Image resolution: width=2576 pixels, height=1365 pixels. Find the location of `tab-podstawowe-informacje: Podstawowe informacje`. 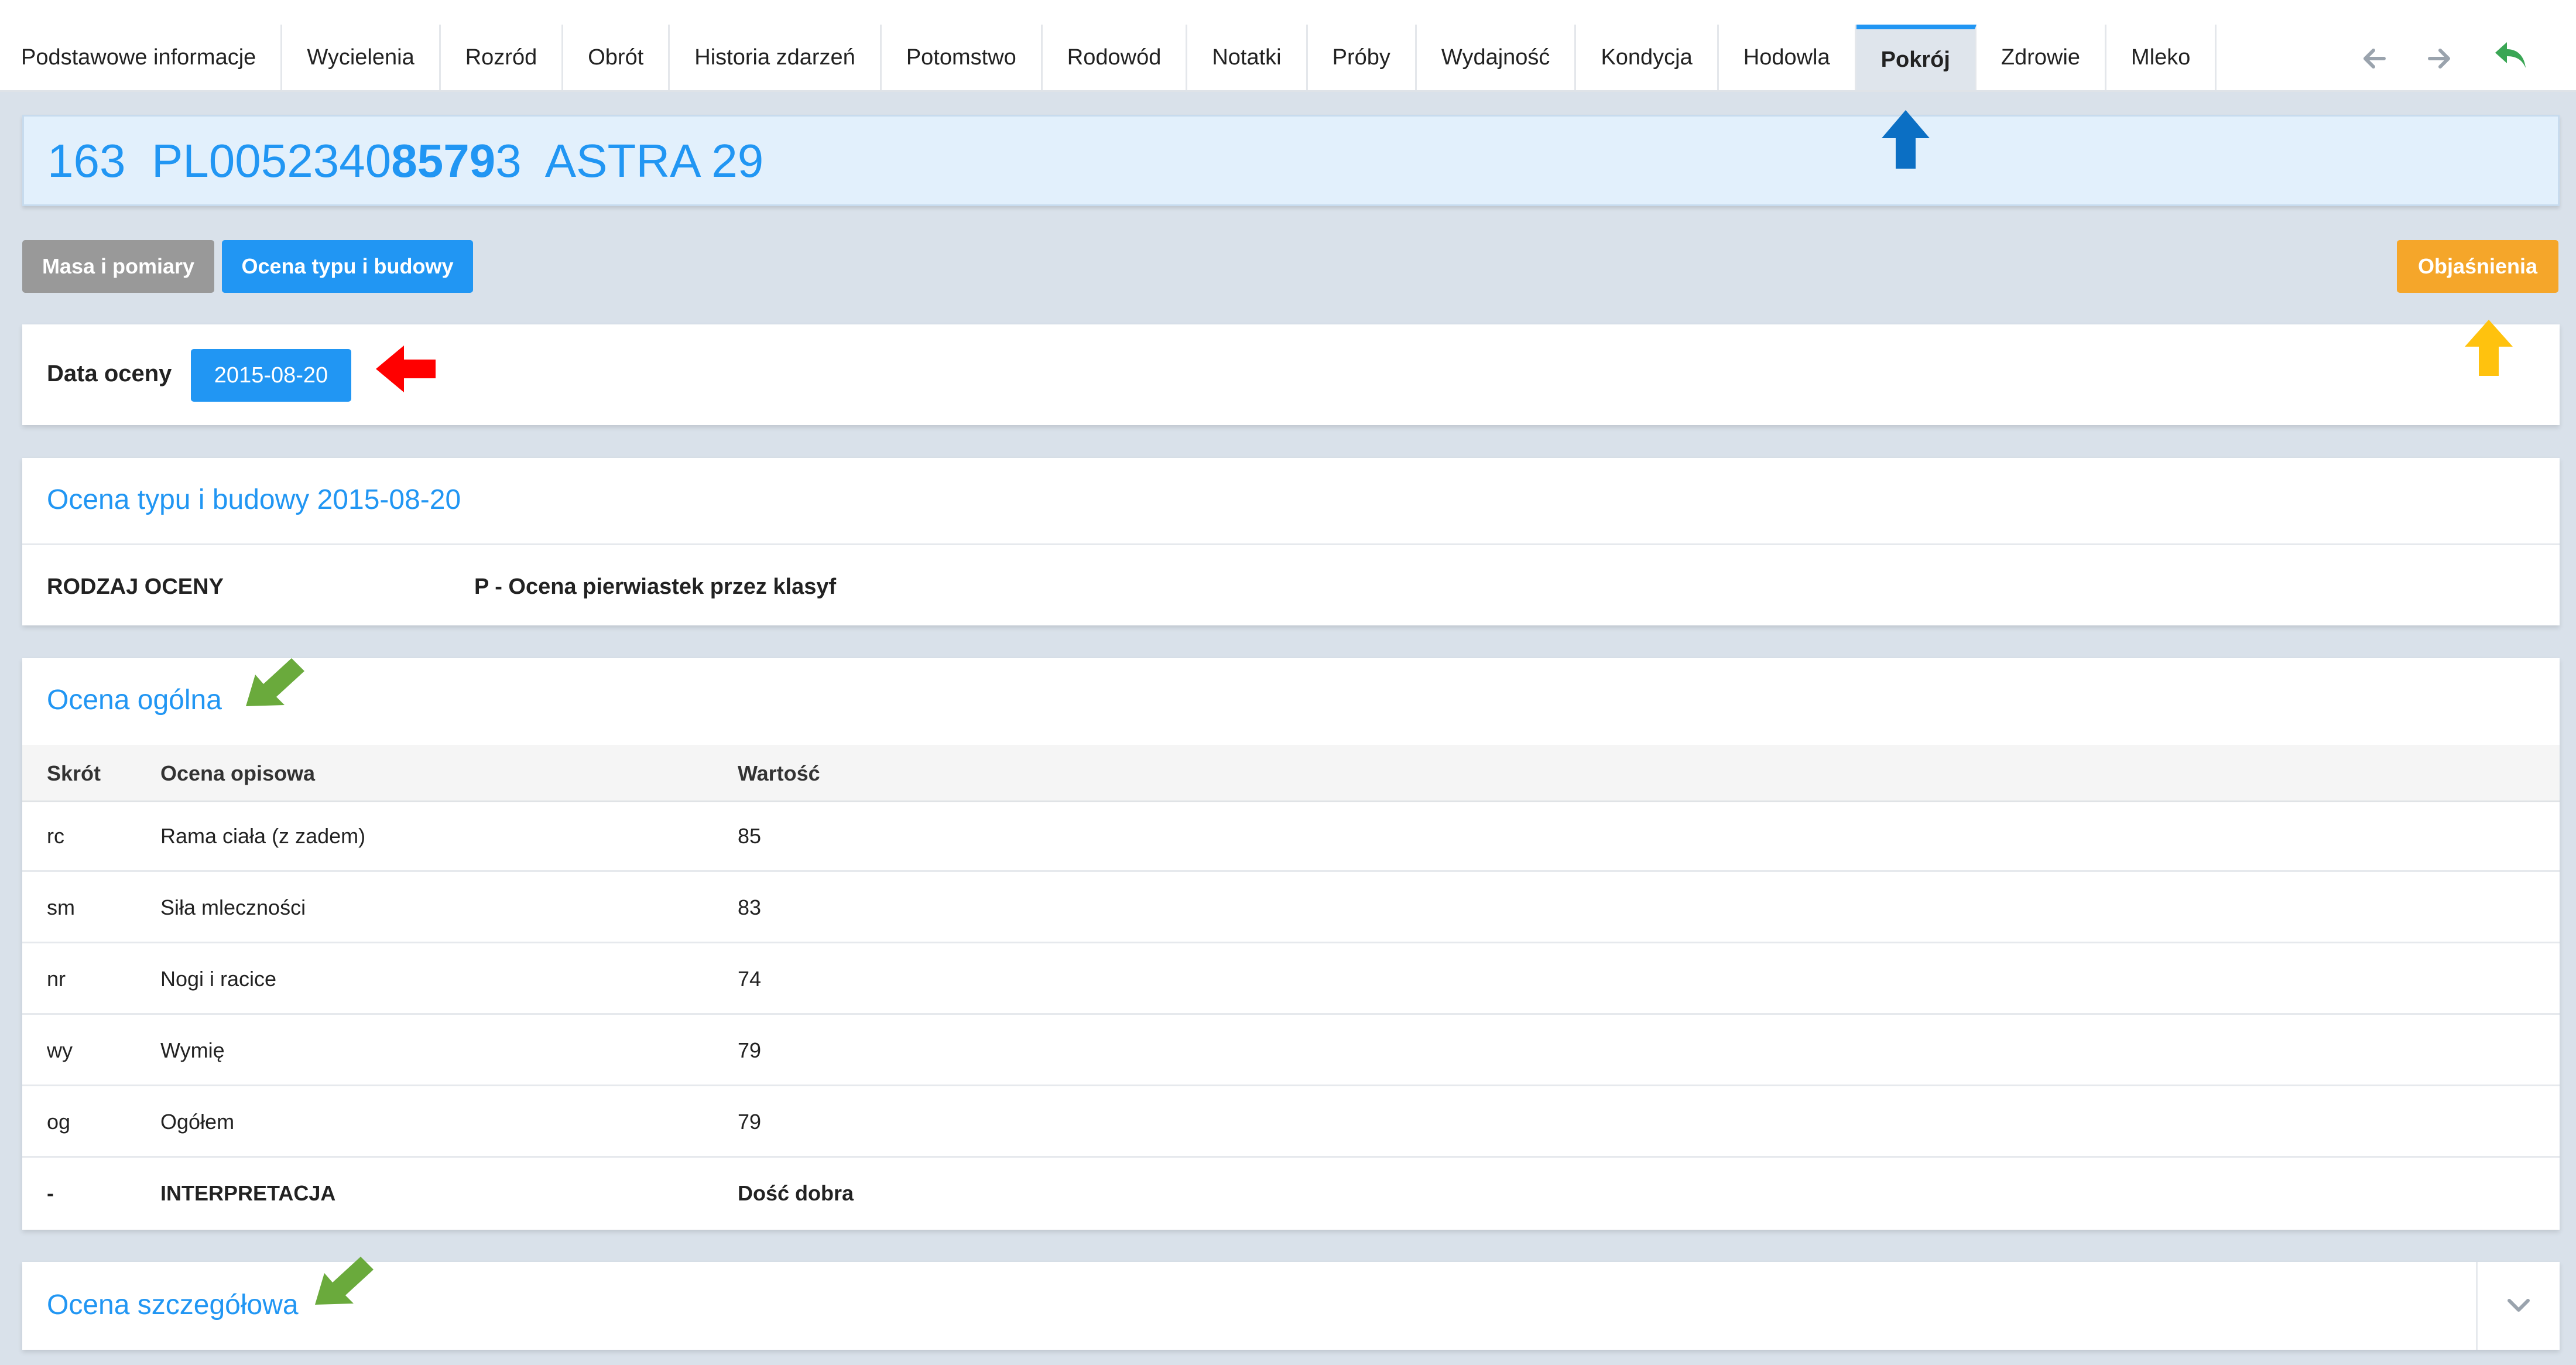

tab-podstawowe-informacje: Podstawowe informacje is located at coordinates (141, 57).